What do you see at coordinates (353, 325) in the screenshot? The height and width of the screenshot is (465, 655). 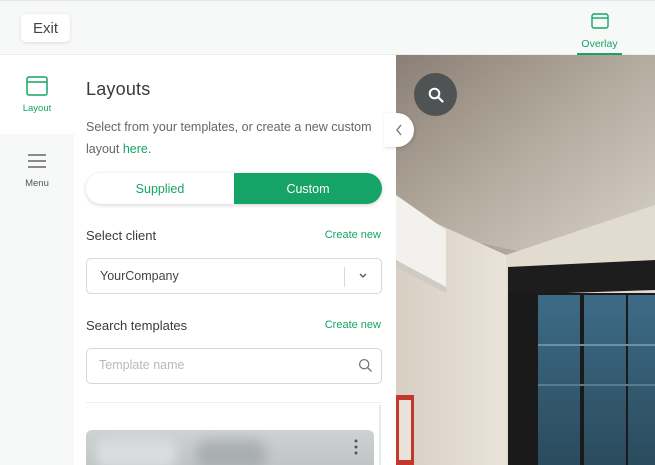 I see `create-template-link: Create new` at bounding box center [353, 325].